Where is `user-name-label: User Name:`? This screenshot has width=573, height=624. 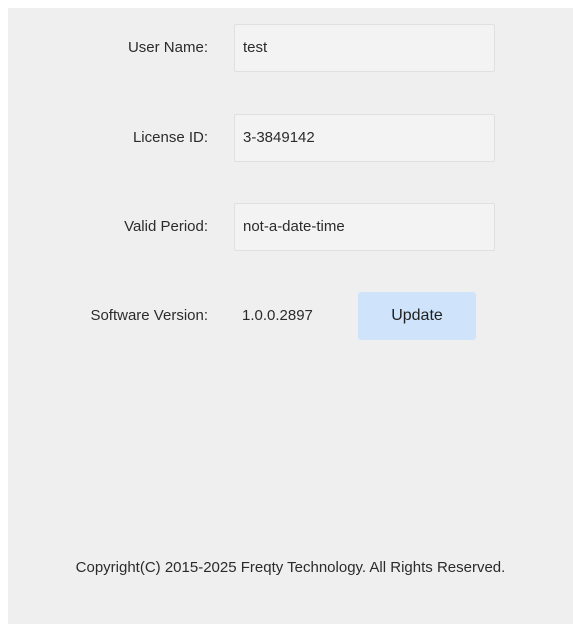
user-name-label: User Name: is located at coordinates (167, 47).